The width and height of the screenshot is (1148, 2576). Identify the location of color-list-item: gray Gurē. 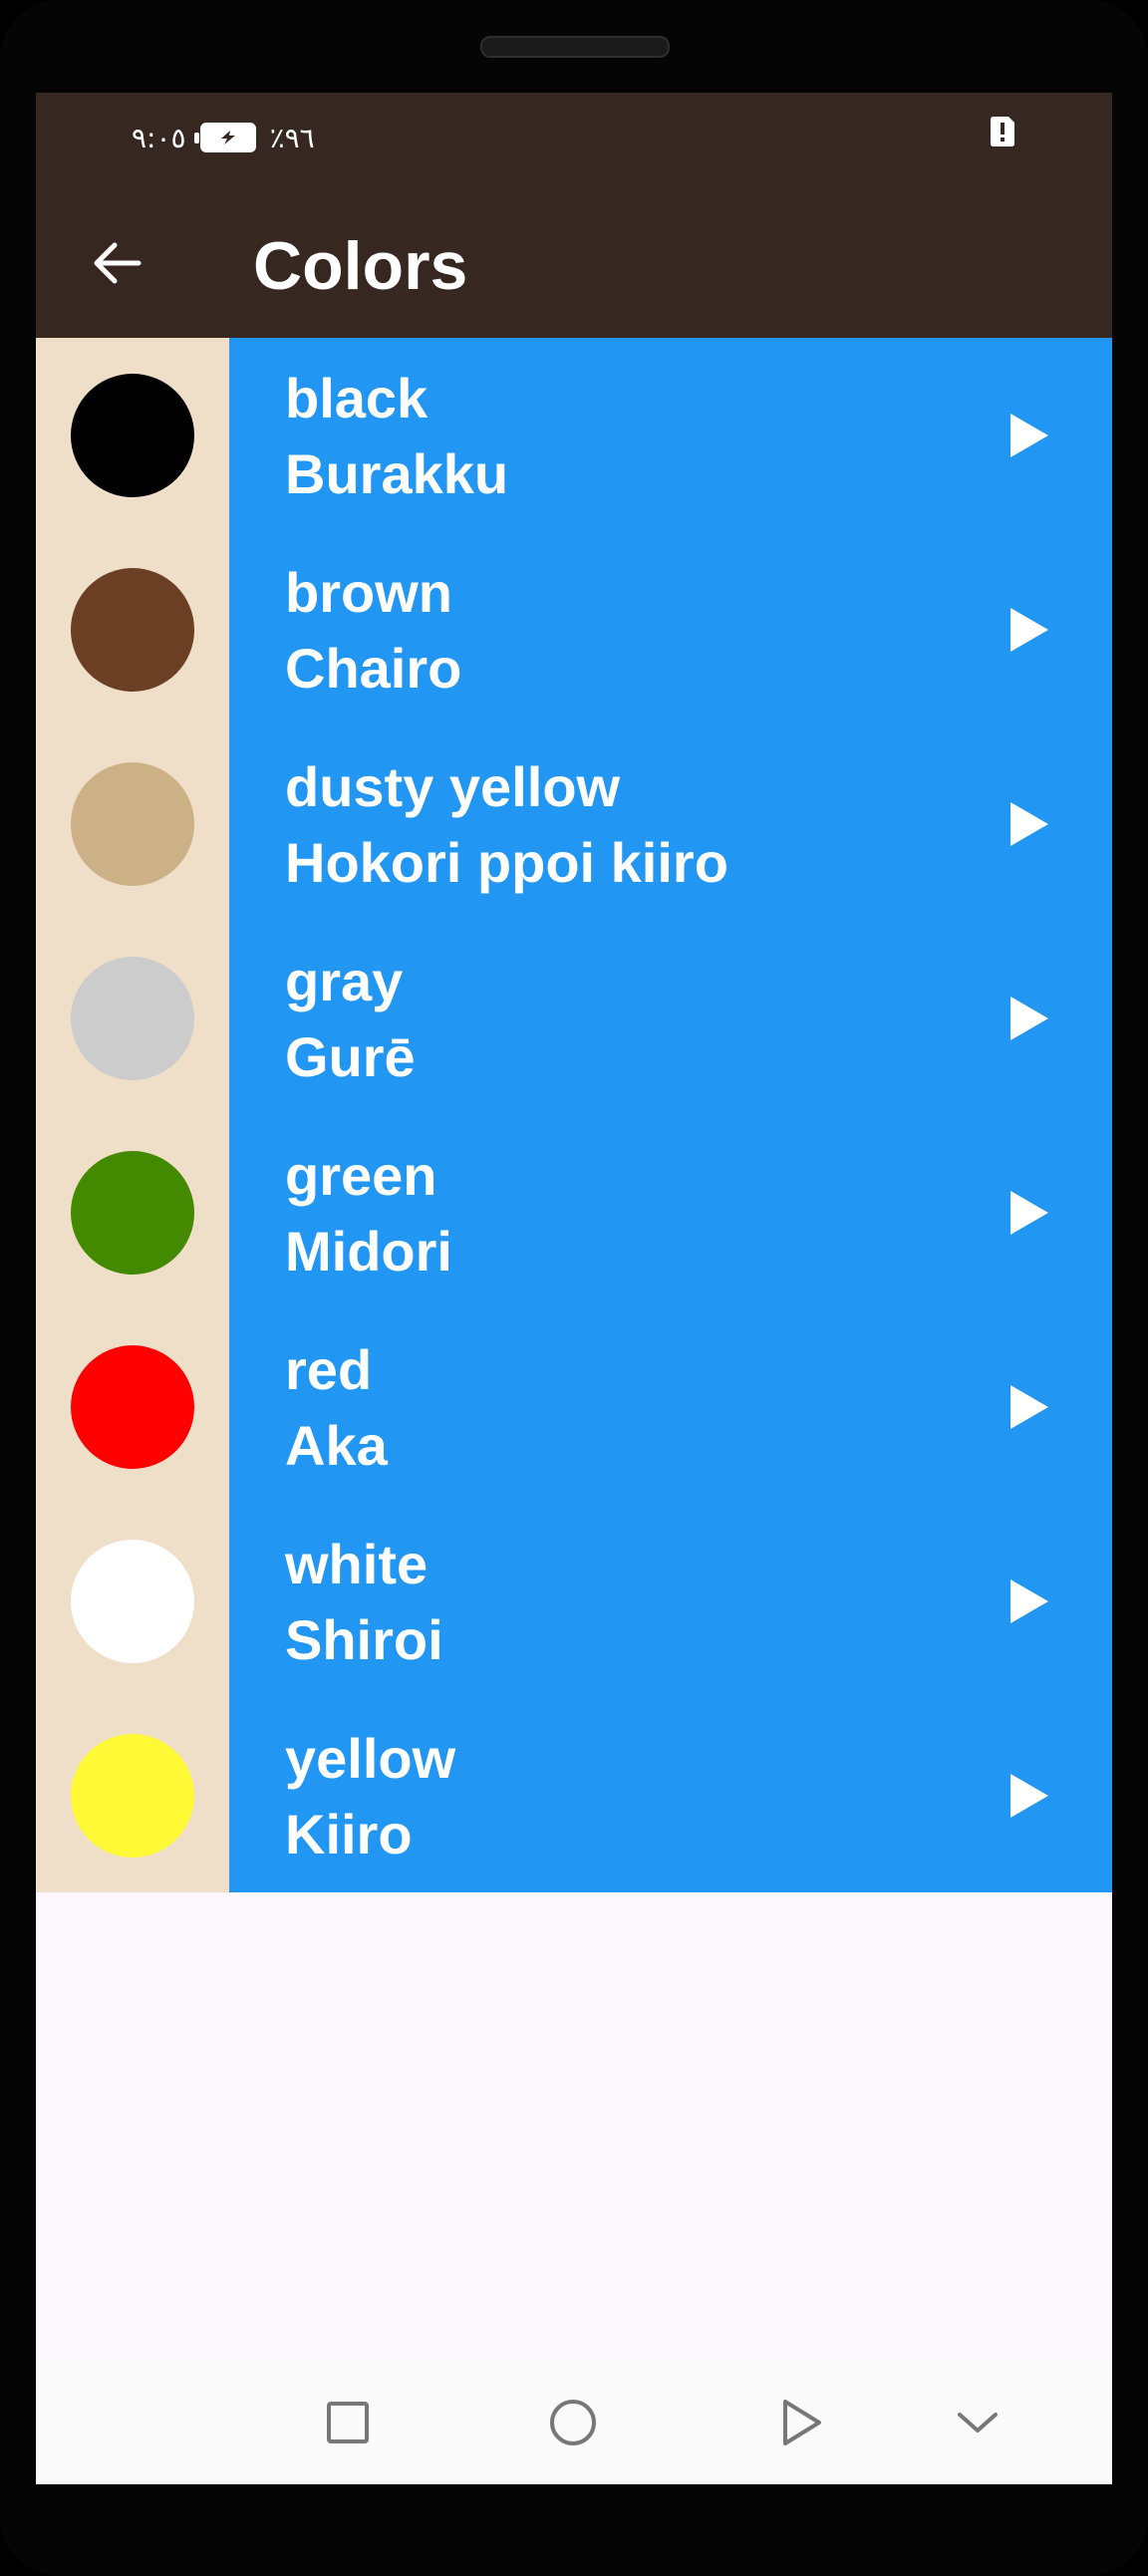
(574, 1018).